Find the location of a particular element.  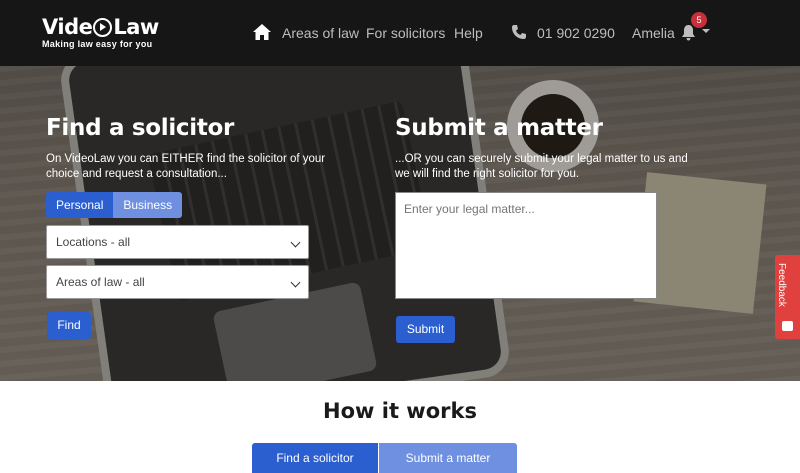

submit-button: Submit is located at coordinates (425, 329).